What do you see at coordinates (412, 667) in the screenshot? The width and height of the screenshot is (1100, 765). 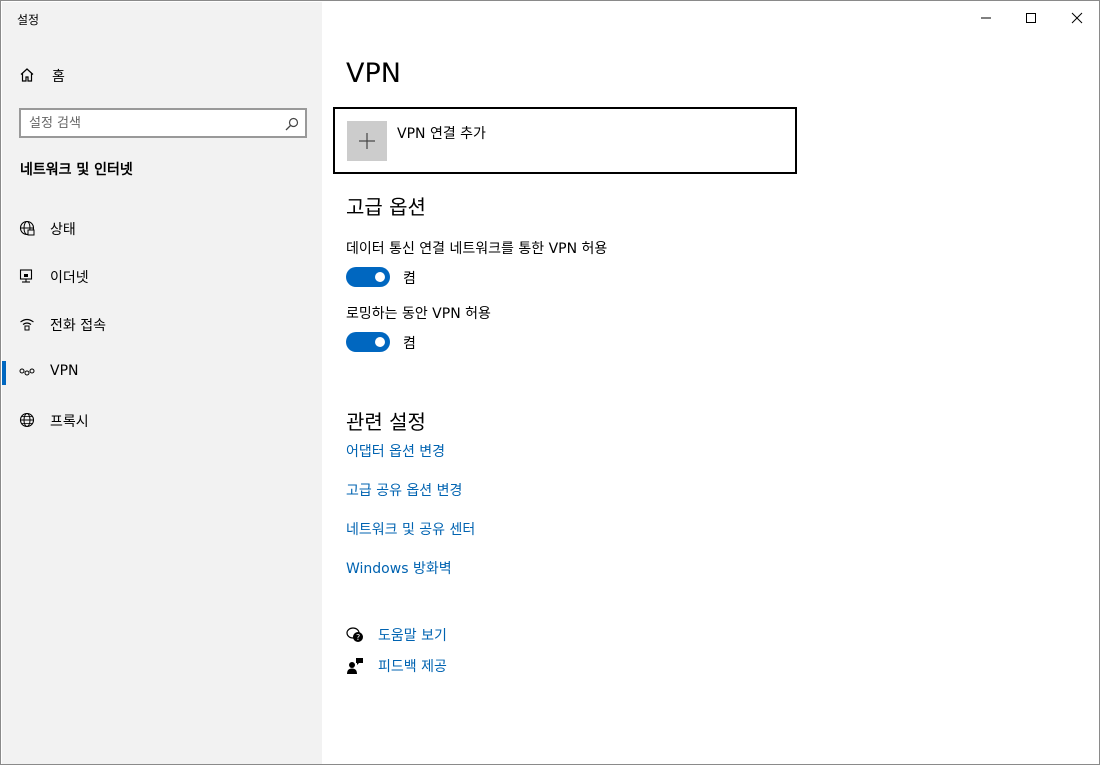 I see `feedback-label: 피드백 제공` at bounding box center [412, 667].